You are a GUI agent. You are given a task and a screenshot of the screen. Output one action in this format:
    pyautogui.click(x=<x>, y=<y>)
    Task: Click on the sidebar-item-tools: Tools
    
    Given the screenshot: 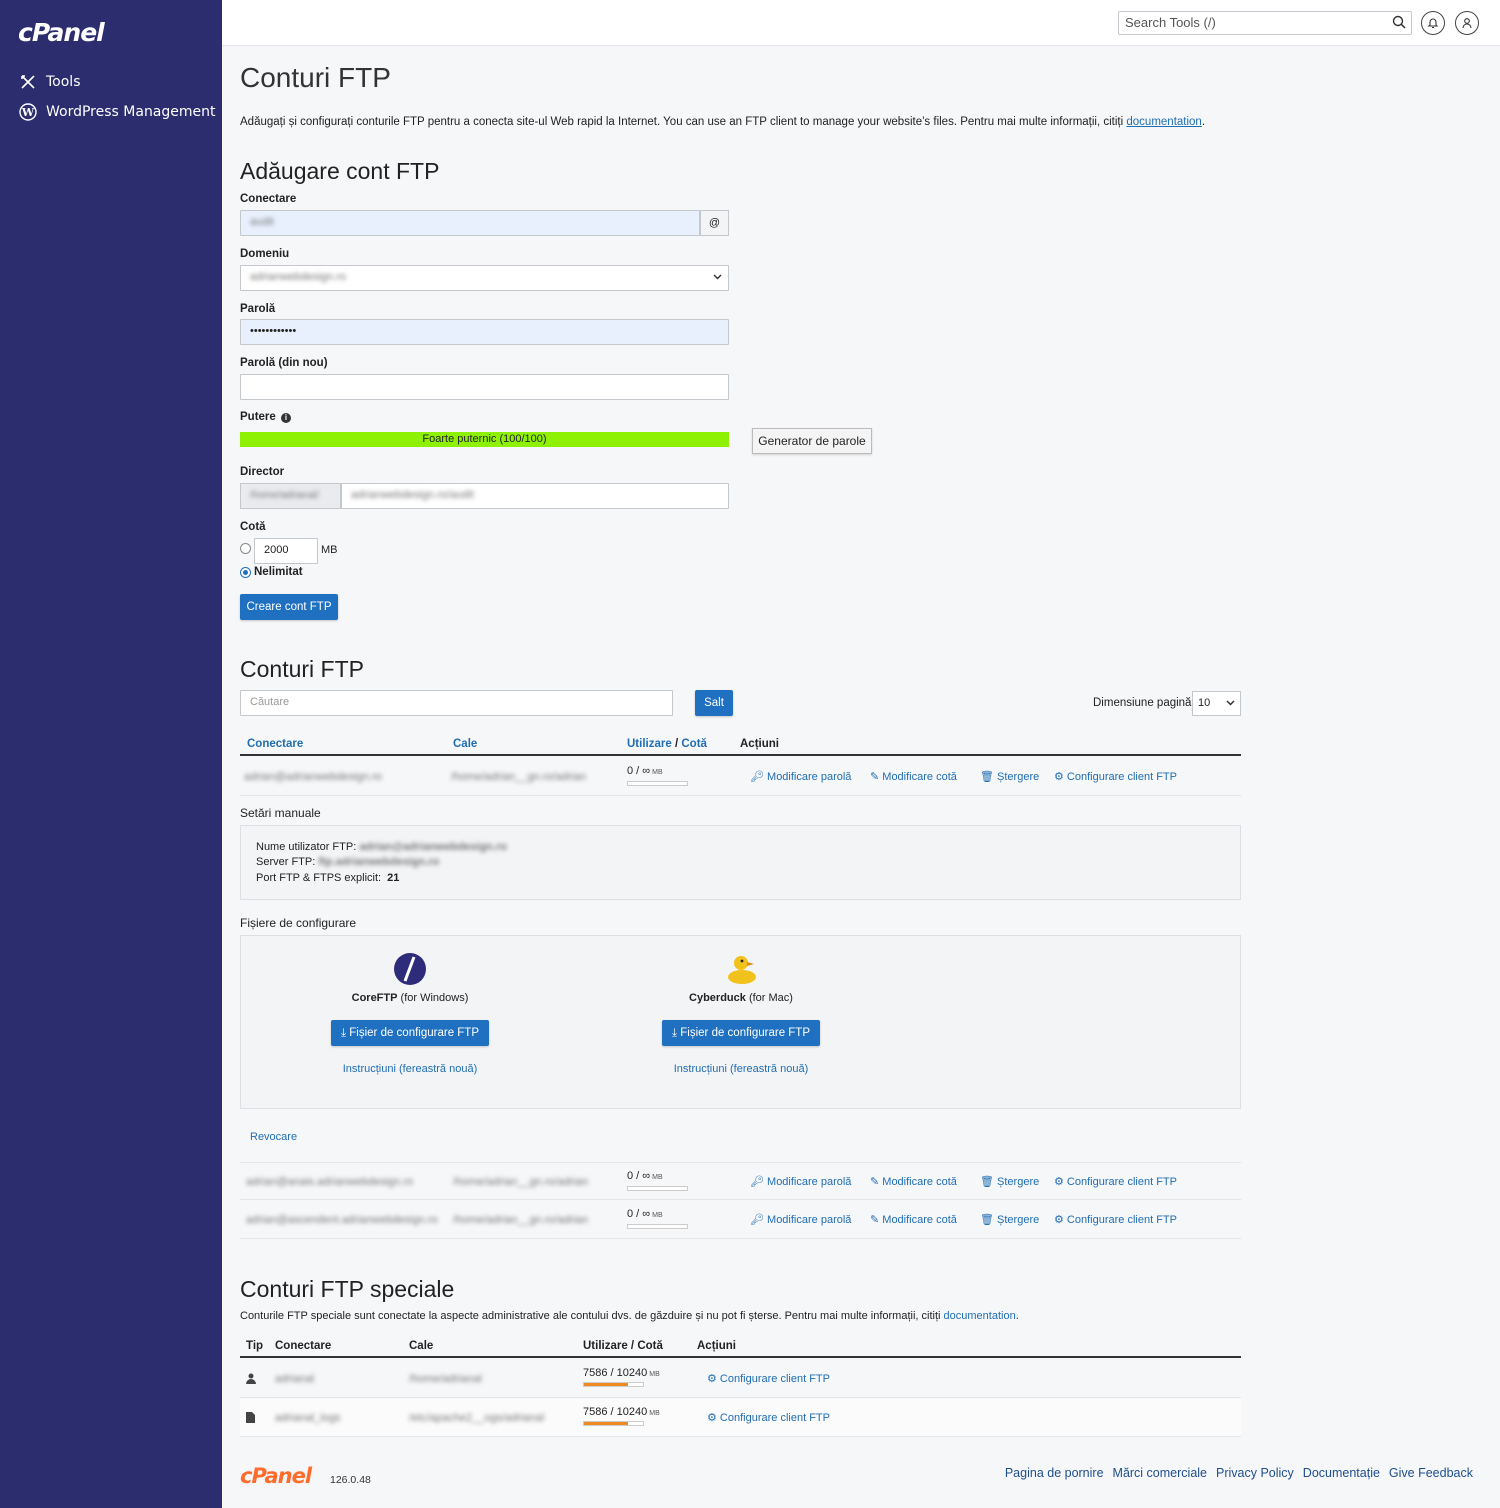 What is the action you would take?
    pyautogui.click(x=49, y=82)
    